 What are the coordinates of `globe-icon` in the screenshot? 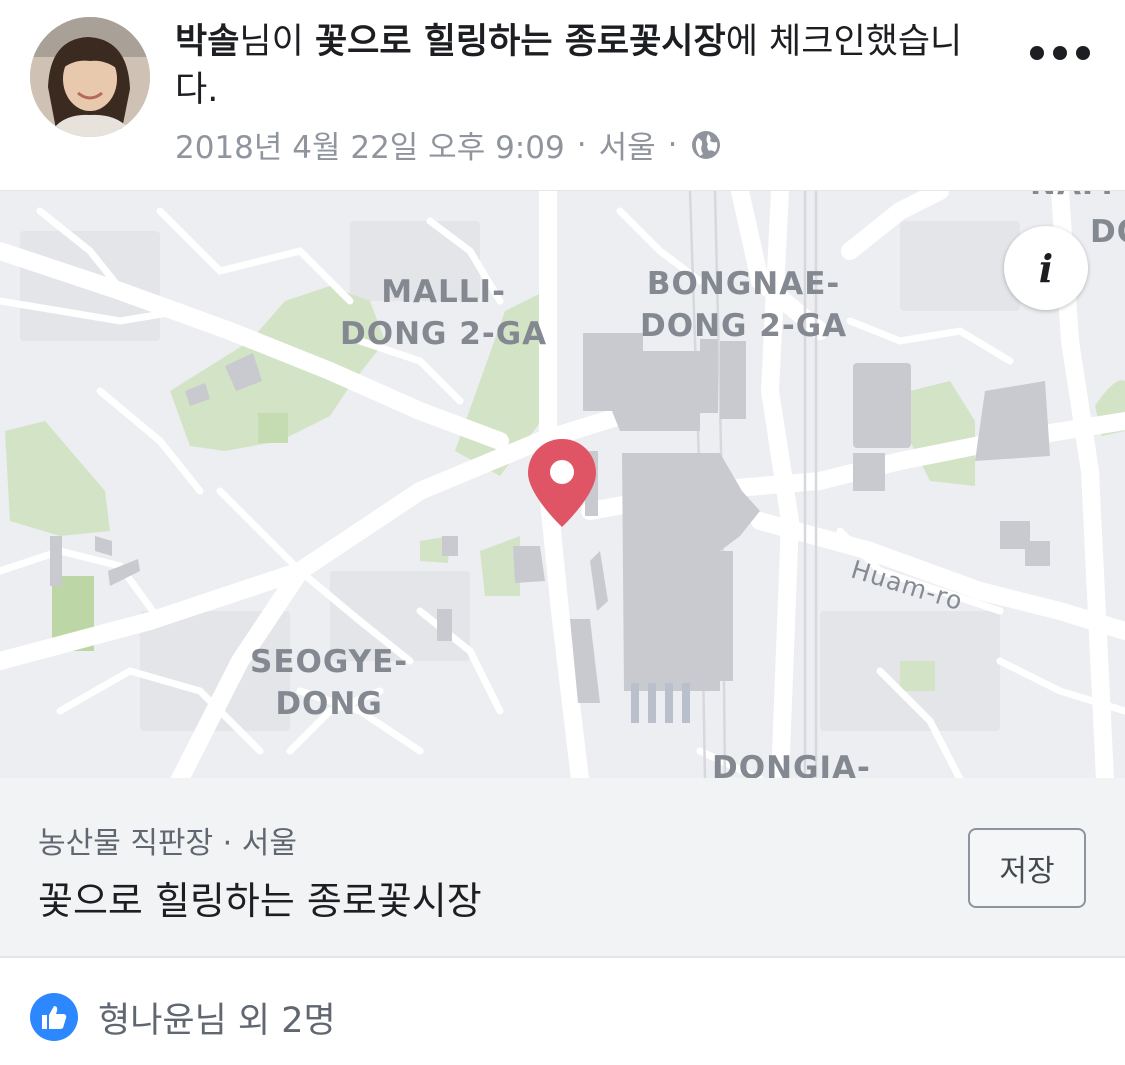 It's located at (706, 145).